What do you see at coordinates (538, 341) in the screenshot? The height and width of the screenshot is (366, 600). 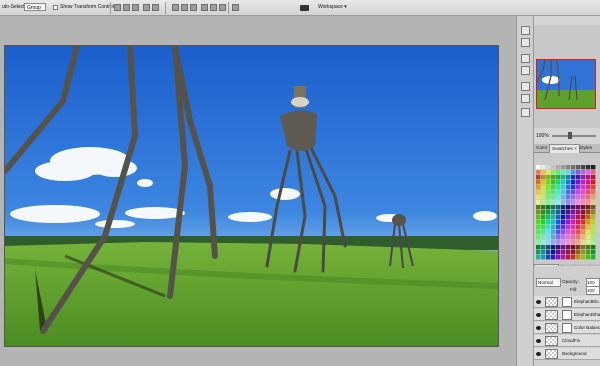 I see `visibility-eye-icon` at bounding box center [538, 341].